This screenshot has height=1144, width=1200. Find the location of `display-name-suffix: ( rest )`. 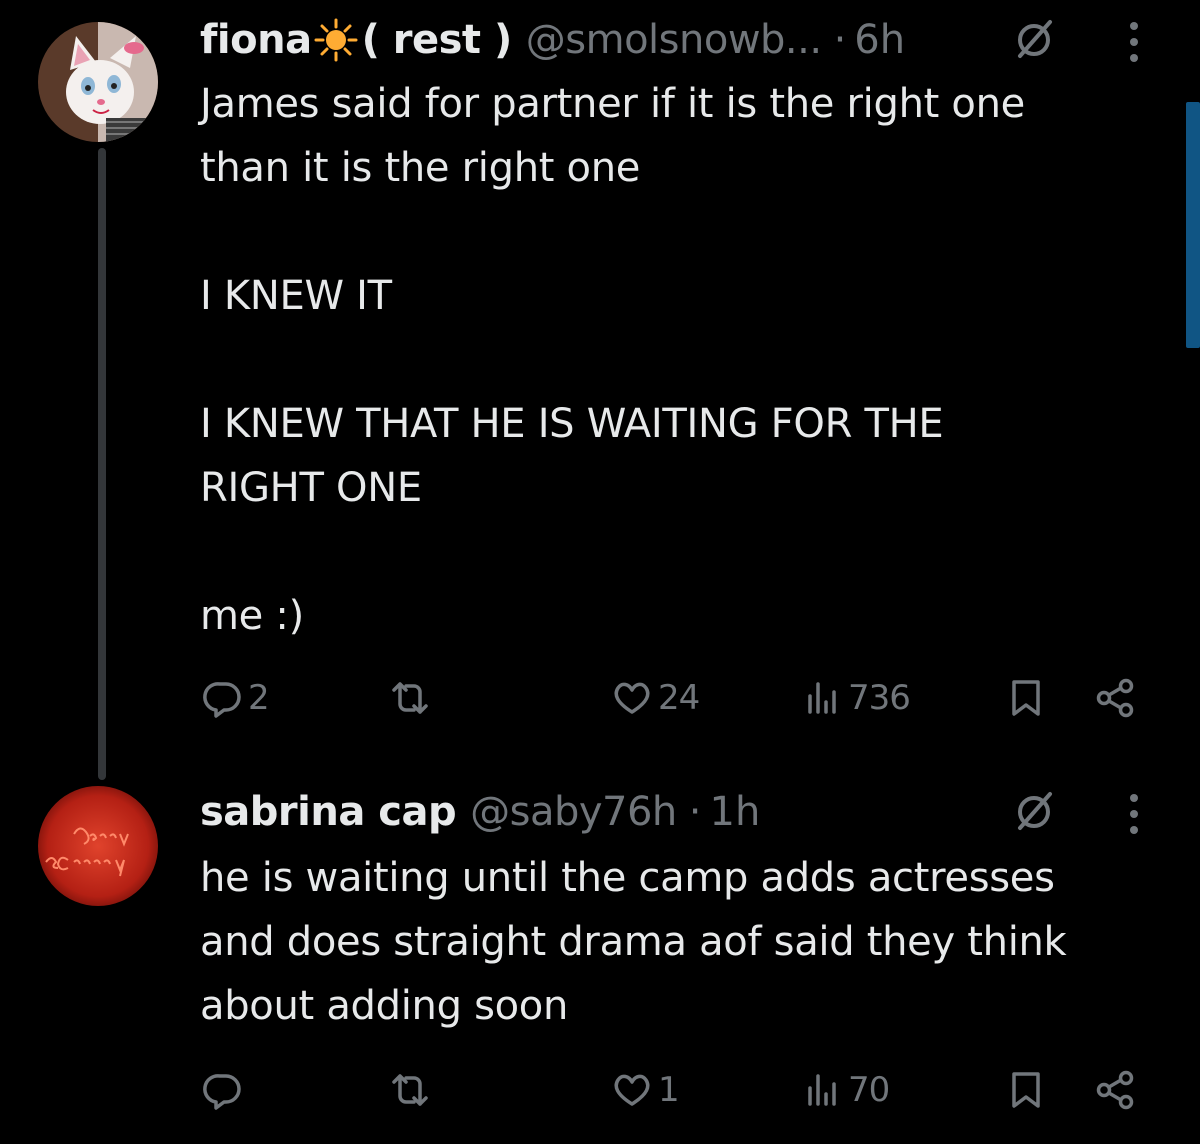

display-name-suffix: ( rest ) is located at coordinates (437, 40).